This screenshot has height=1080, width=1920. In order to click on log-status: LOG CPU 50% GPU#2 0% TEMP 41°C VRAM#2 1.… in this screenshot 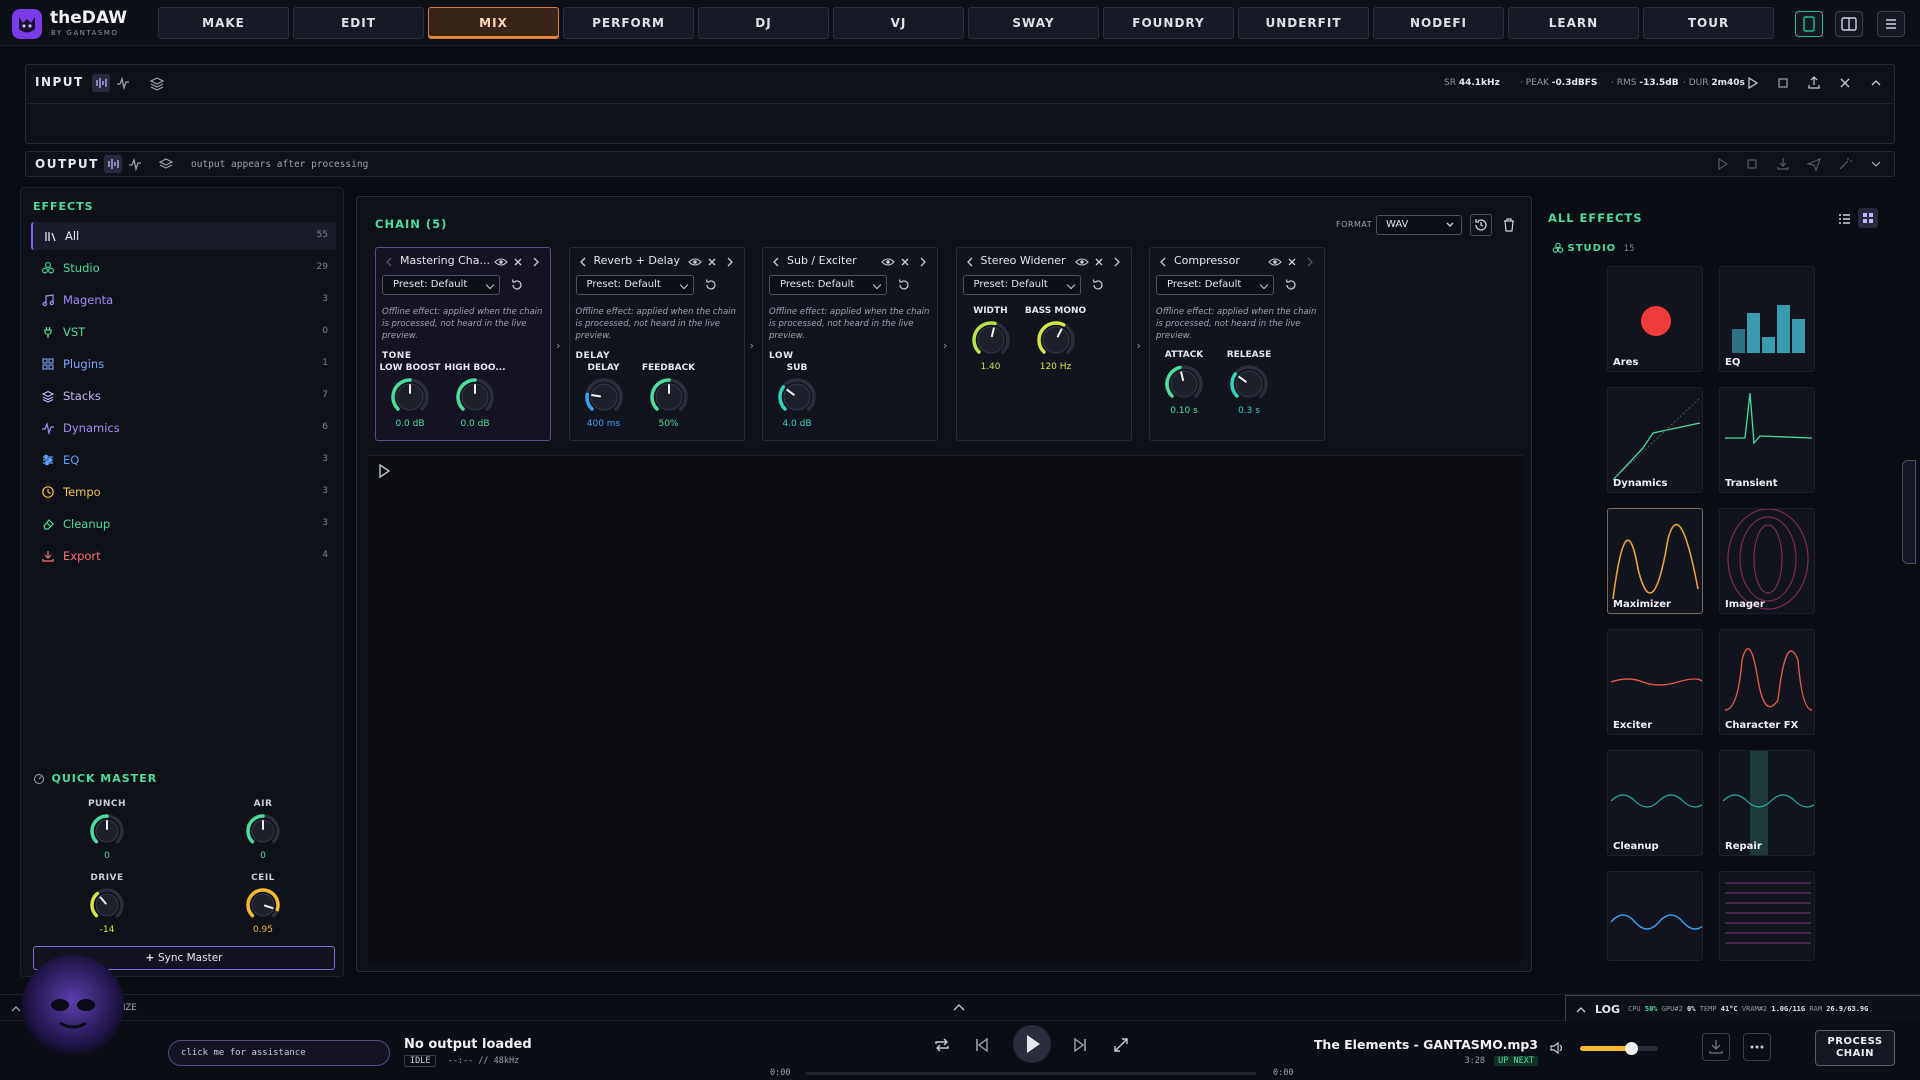, I will do `click(1742, 1008)`.